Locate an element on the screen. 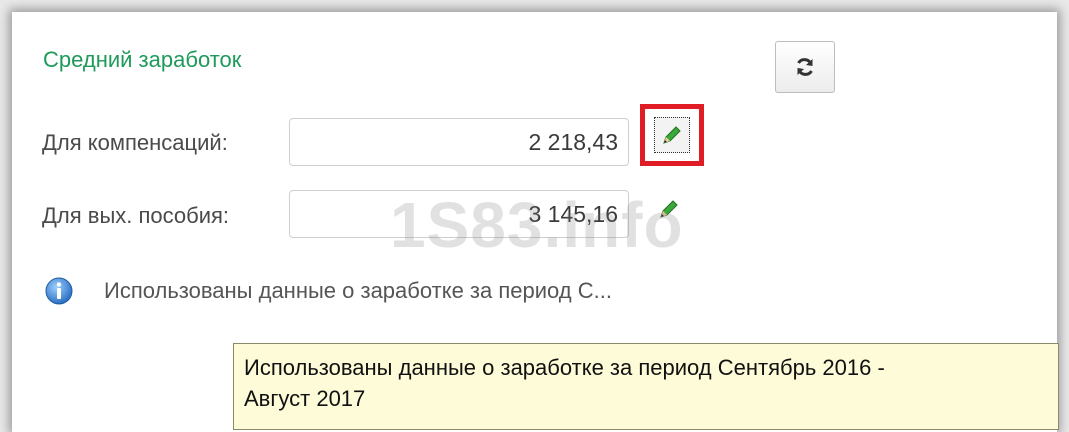  compensation-amount-field: 2 218,43 is located at coordinates (459, 142).